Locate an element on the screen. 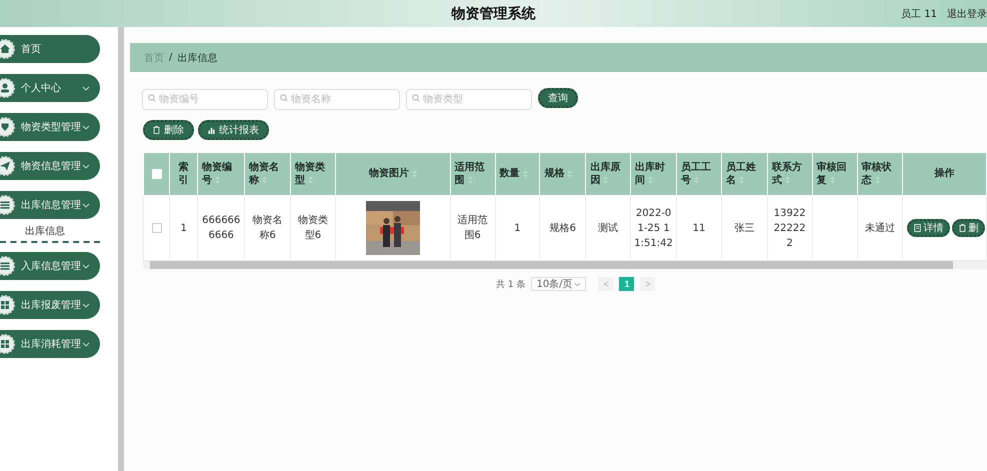 Image resolution: width=987 pixels, height=471 pixels. report-button: 统计报表 is located at coordinates (233, 130).